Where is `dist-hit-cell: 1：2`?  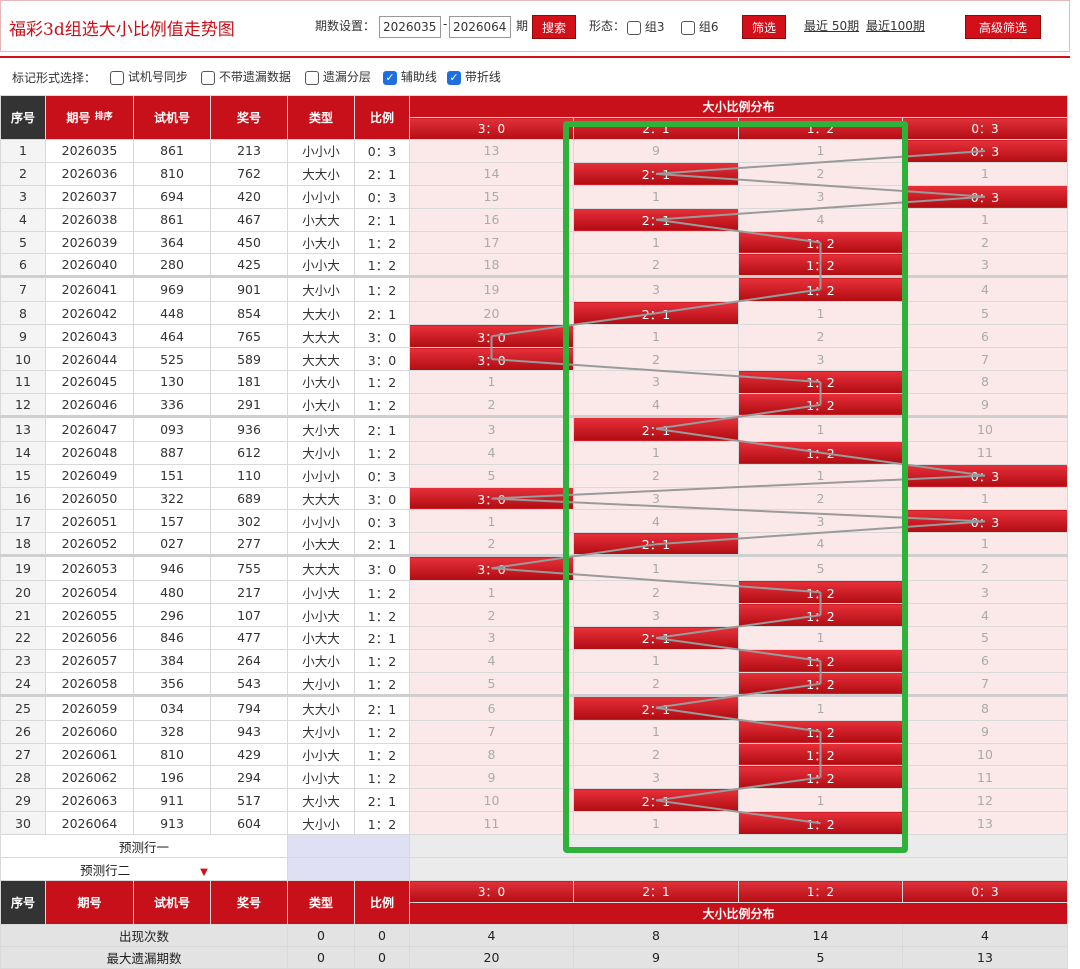
dist-hit-cell: 1：2 is located at coordinates (820, 265).